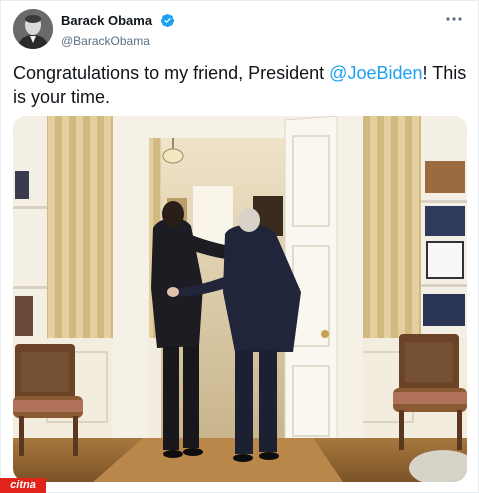  I want to click on more-options-icon, so click(454, 19).